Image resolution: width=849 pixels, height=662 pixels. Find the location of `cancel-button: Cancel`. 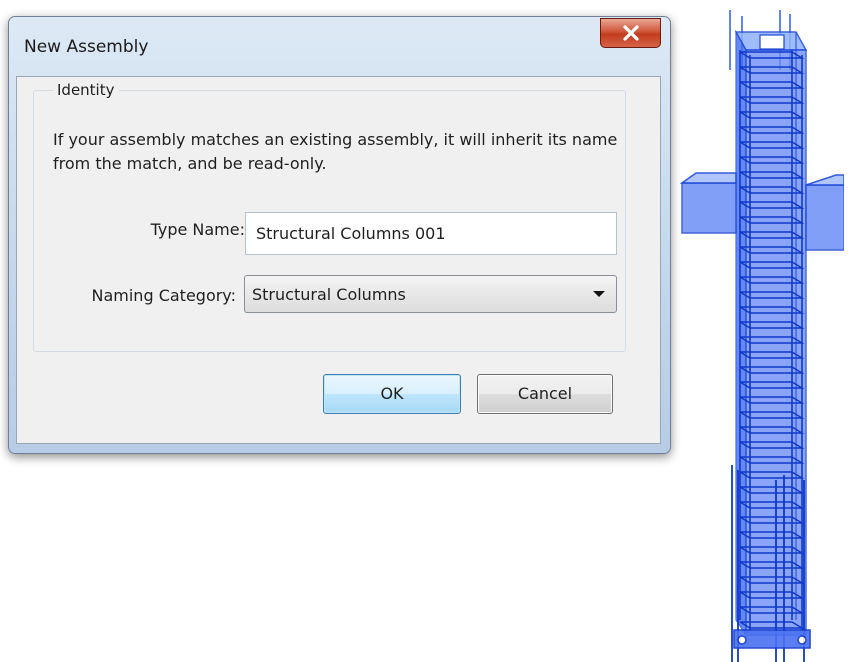

cancel-button: Cancel is located at coordinates (545, 394).